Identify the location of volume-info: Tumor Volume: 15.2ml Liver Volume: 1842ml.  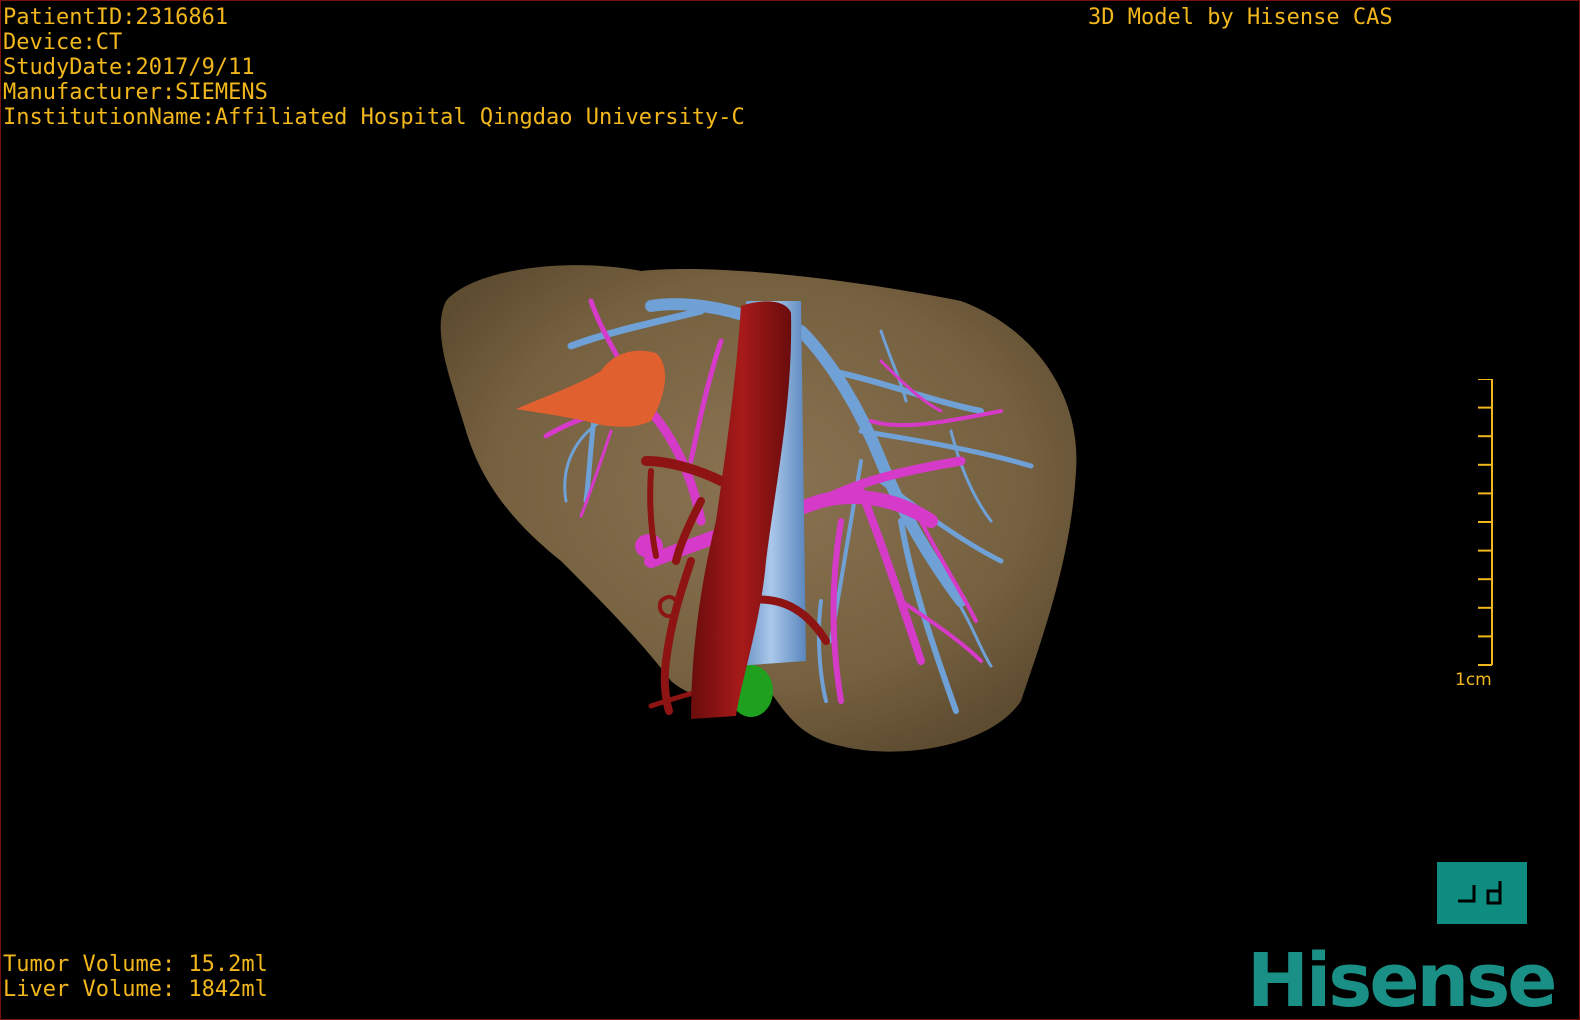
(135, 977).